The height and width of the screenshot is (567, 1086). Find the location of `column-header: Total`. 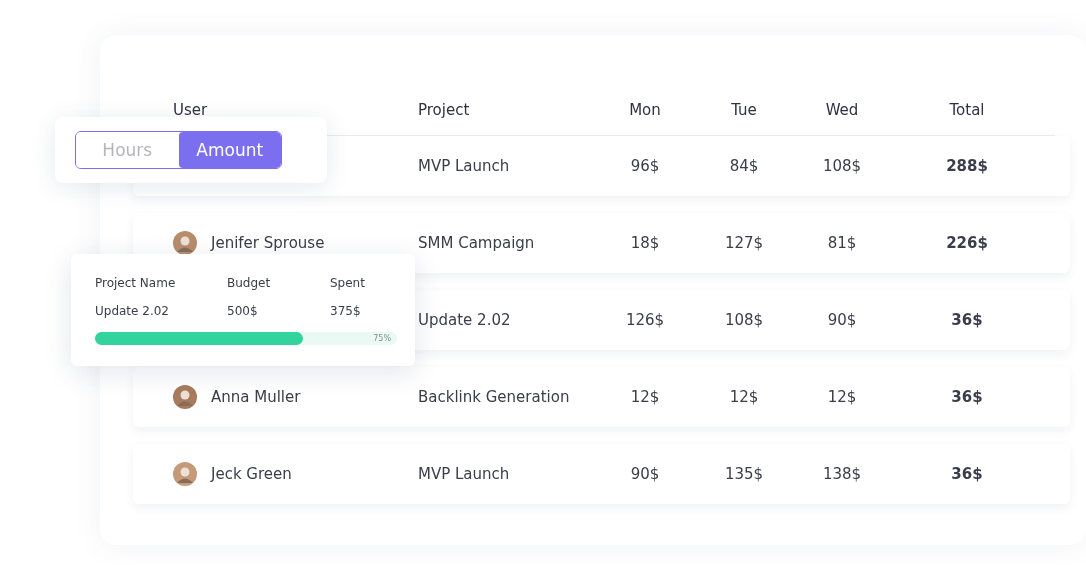

column-header: Total is located at coordinates (967, 110).